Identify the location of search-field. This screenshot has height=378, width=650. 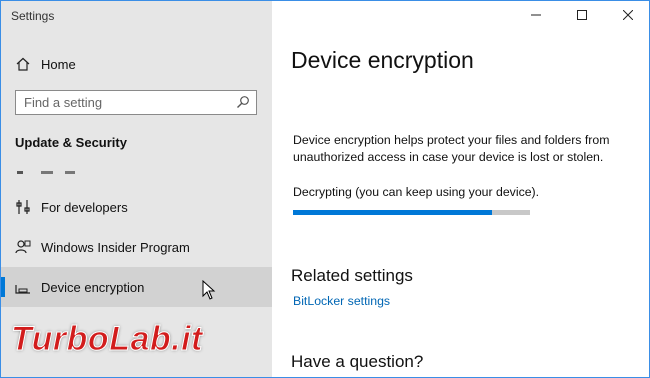
(136, 102).